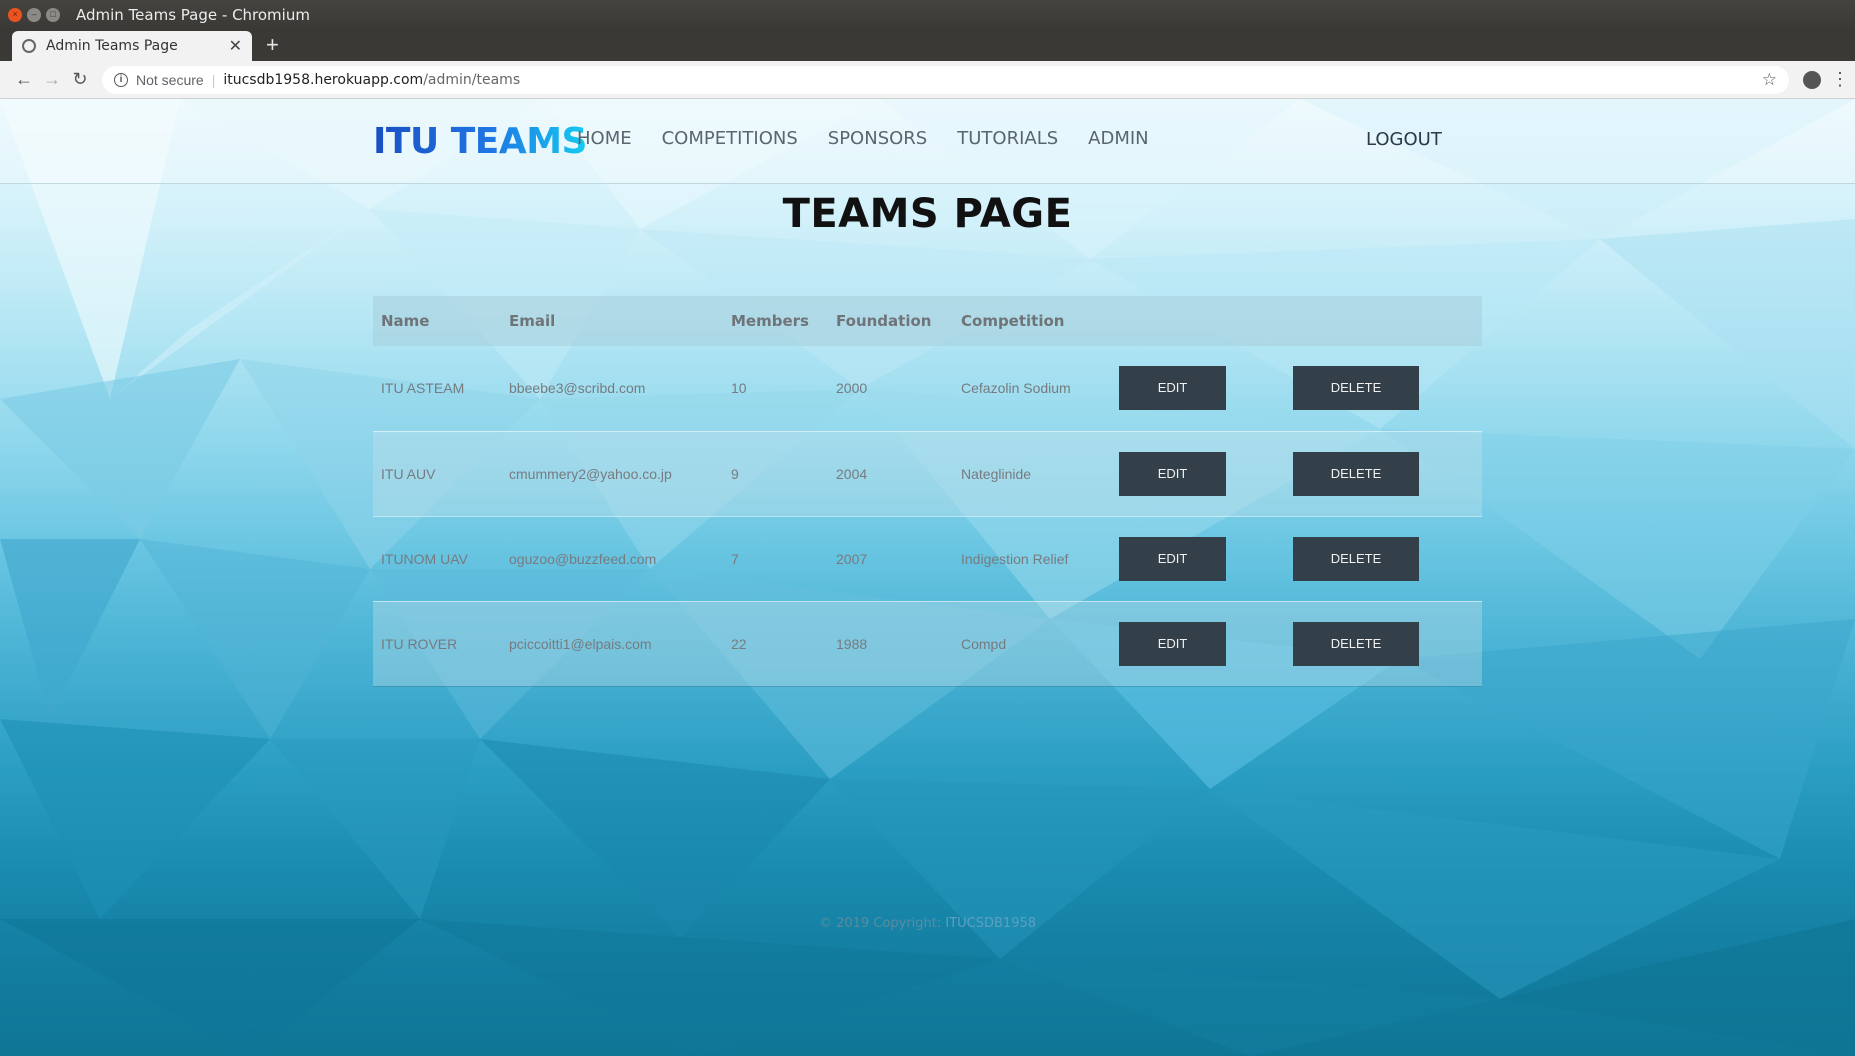 This screenshot has height=1056, width=1855. What do you see at coordinates (884, 321) in the screenshot?
I see `column-header-foundation: Foundation` at bounding box center [884, 321].